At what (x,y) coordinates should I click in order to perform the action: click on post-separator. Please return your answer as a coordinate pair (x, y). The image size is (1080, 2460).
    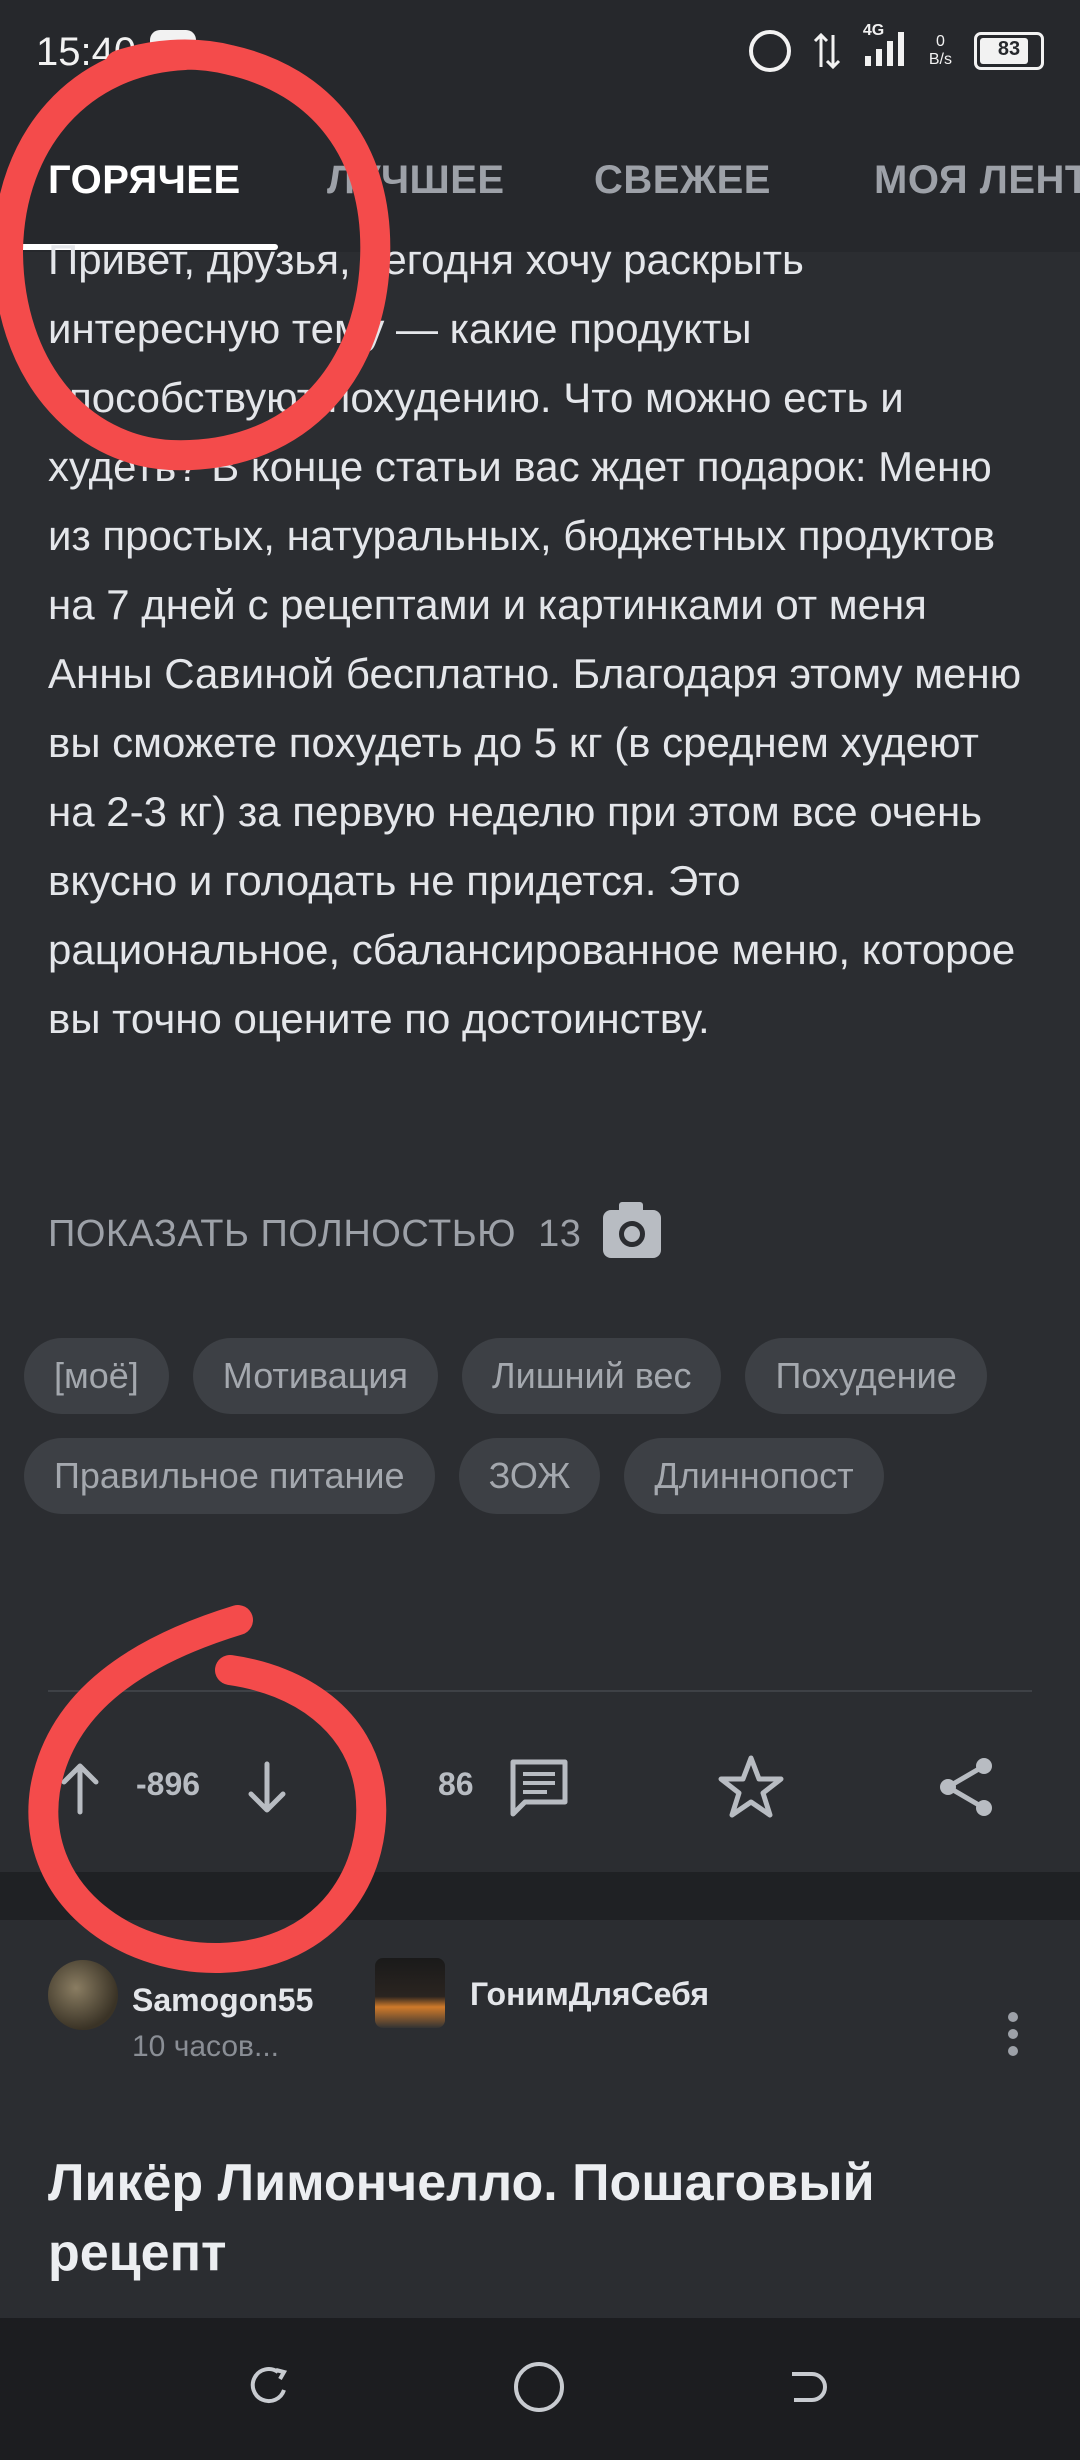
    Looking at the image, I should click on (540, 1896).